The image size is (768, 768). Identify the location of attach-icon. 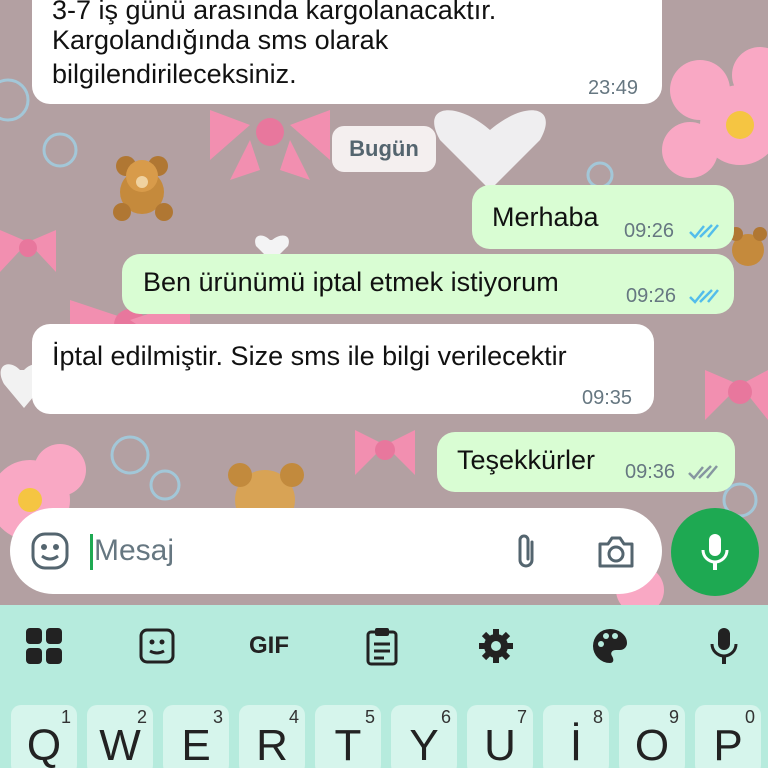
(527, 552).